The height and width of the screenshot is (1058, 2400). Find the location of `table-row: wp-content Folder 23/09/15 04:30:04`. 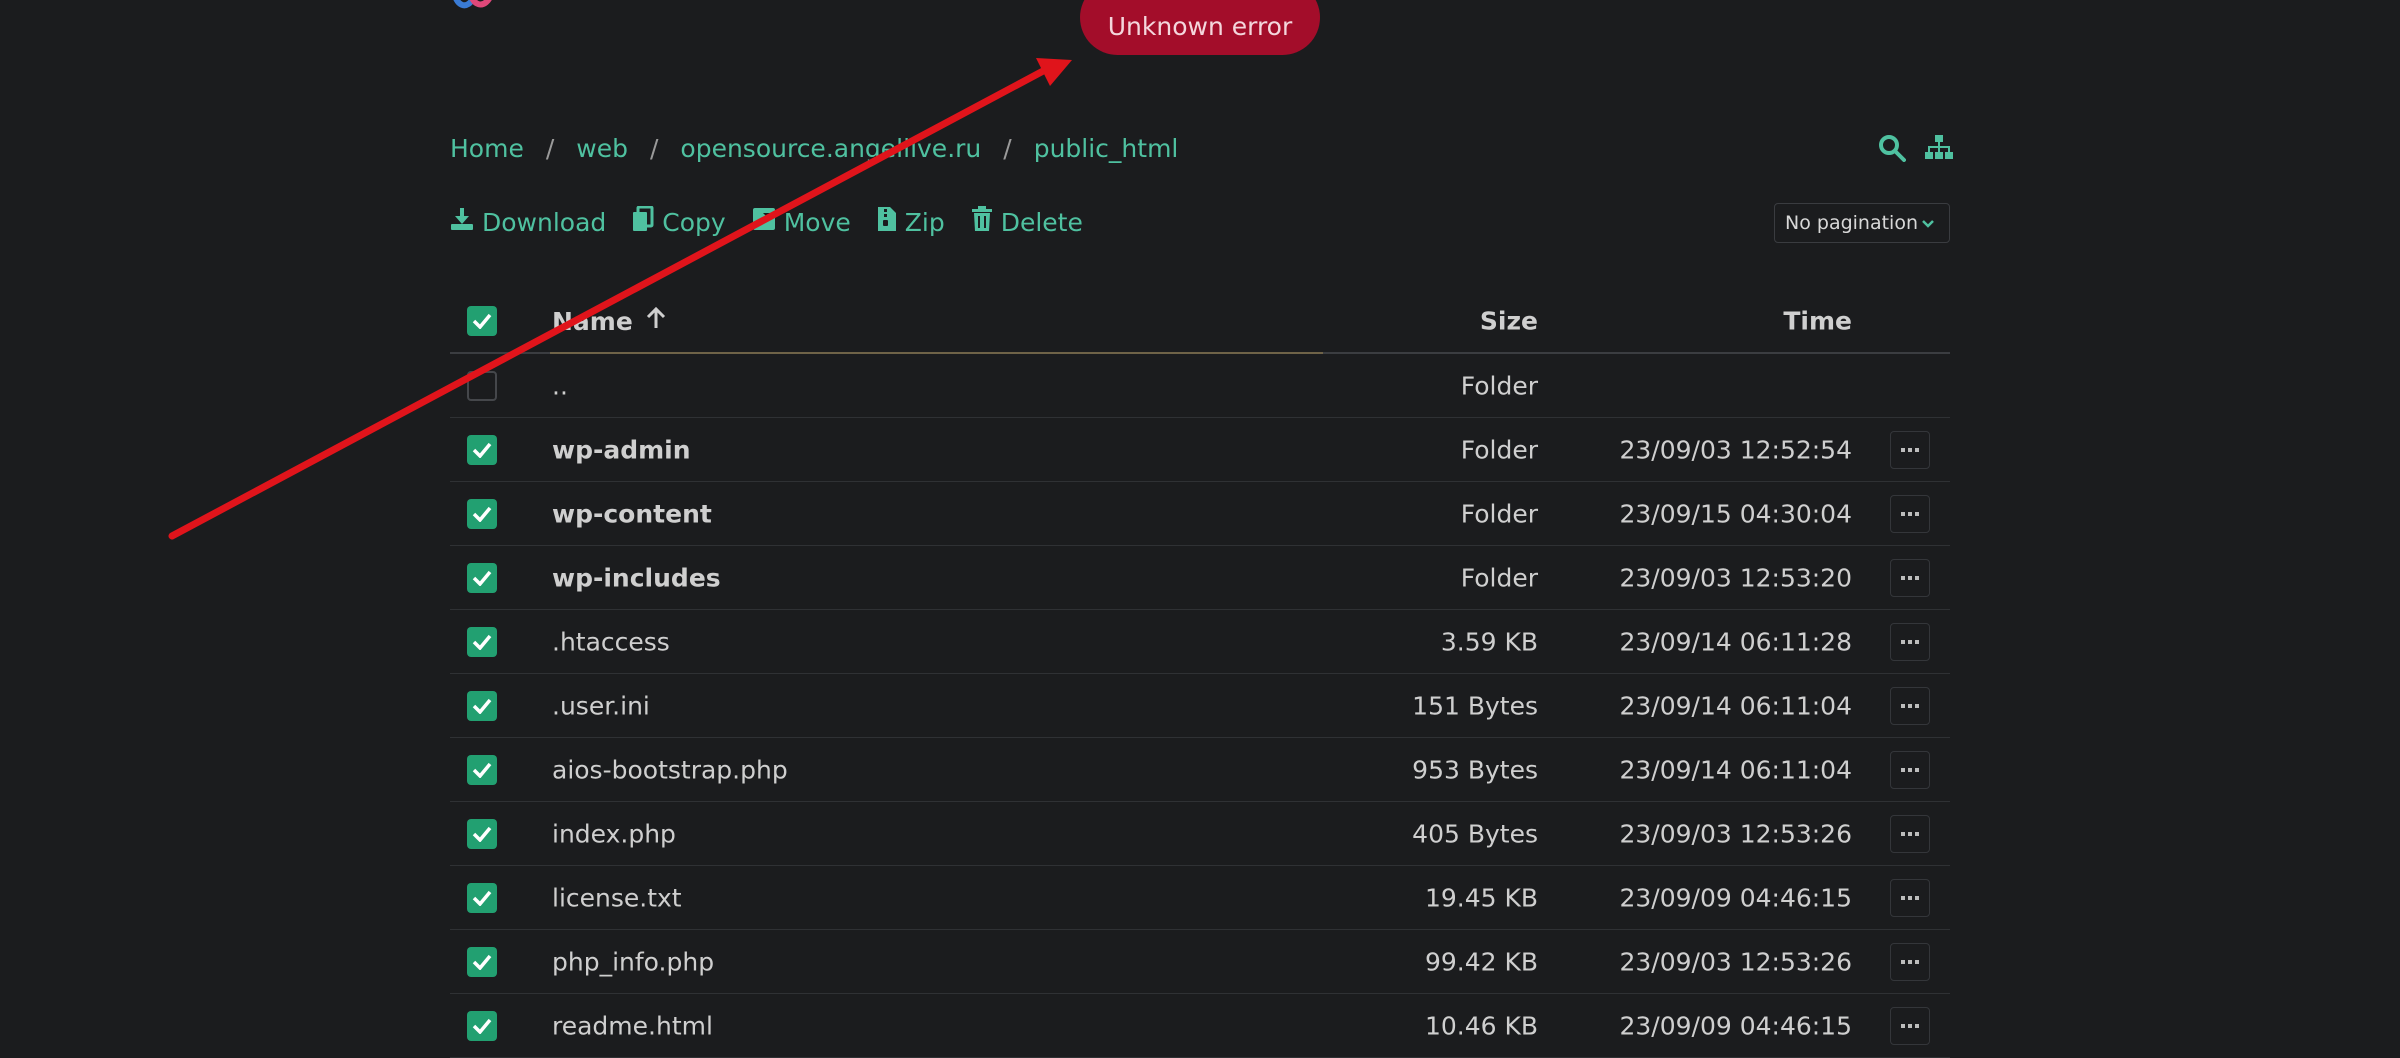

table-row: wp-content Folder 23/09/15 04:30:04 is located at coordinates (1200, 514).